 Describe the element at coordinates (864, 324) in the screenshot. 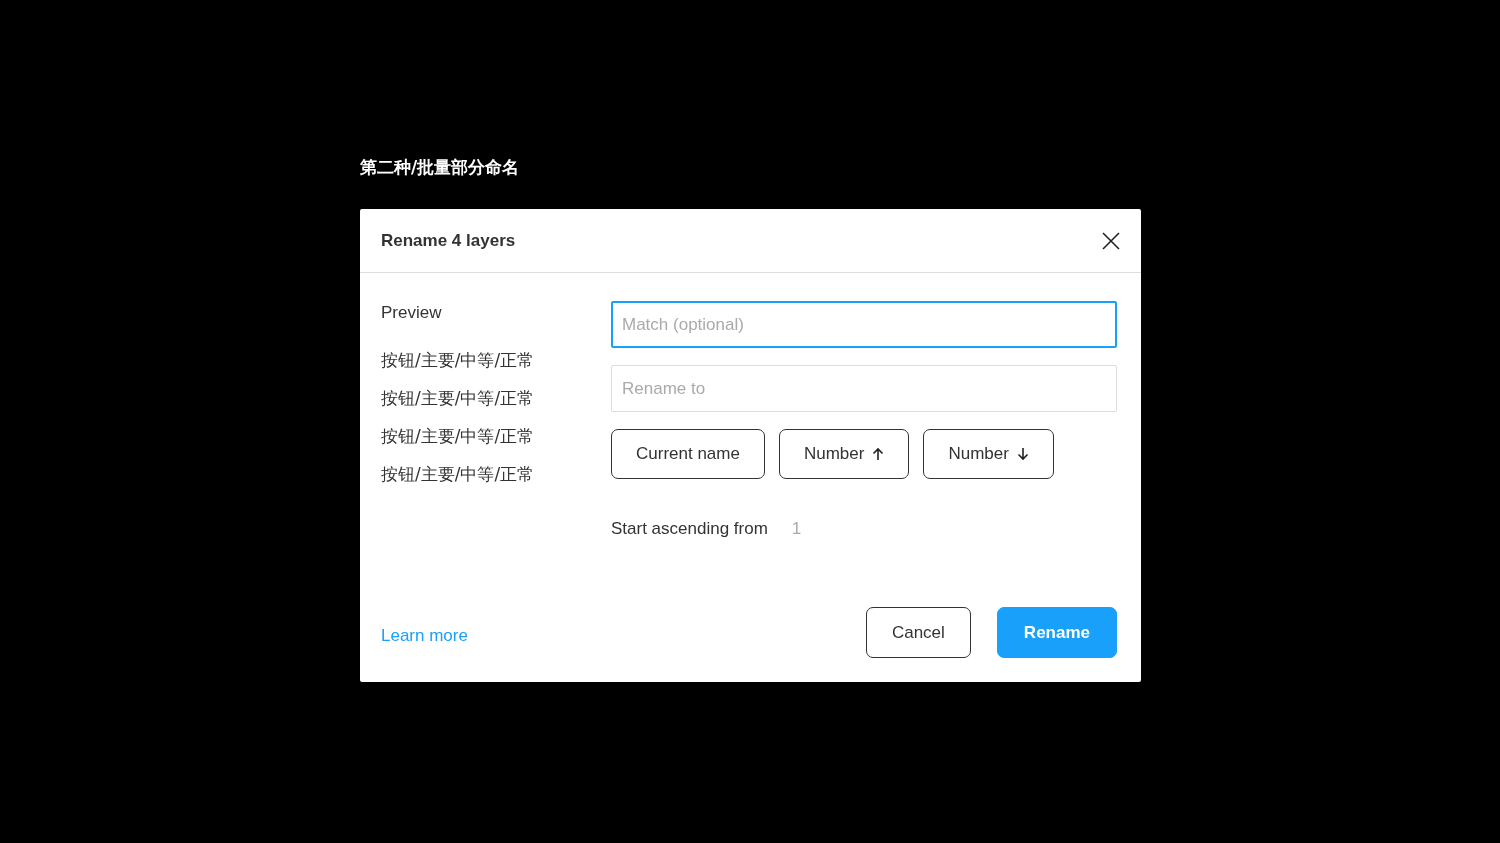

I see `text-field: Match (optional)` at that location.